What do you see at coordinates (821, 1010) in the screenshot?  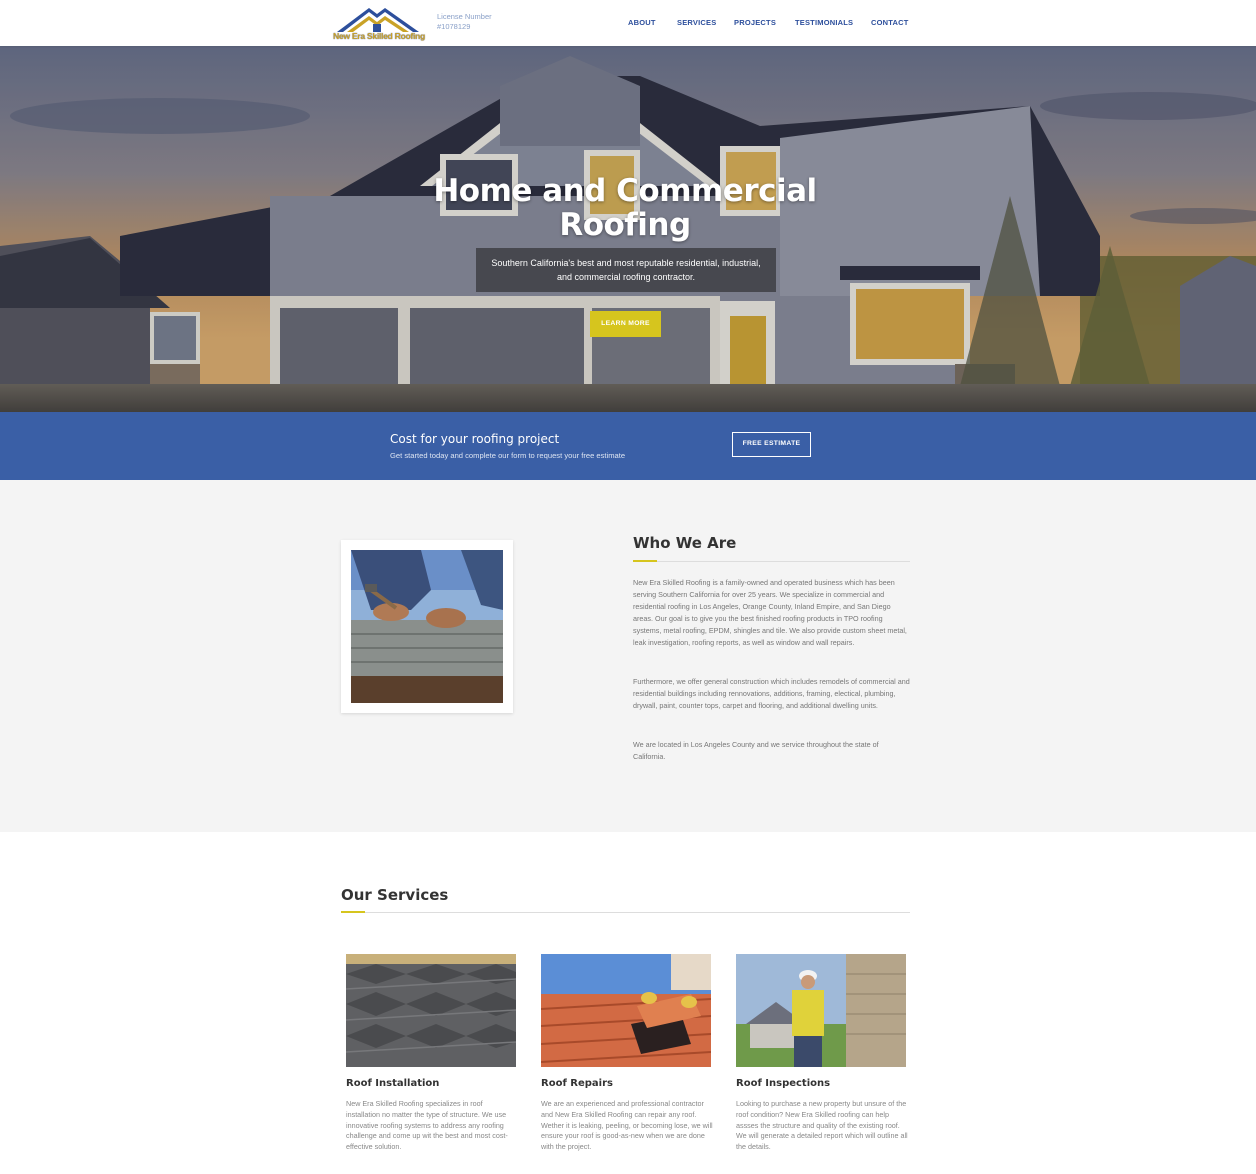 I see `roof-inspections-image` at bounding box center [821, 1010].